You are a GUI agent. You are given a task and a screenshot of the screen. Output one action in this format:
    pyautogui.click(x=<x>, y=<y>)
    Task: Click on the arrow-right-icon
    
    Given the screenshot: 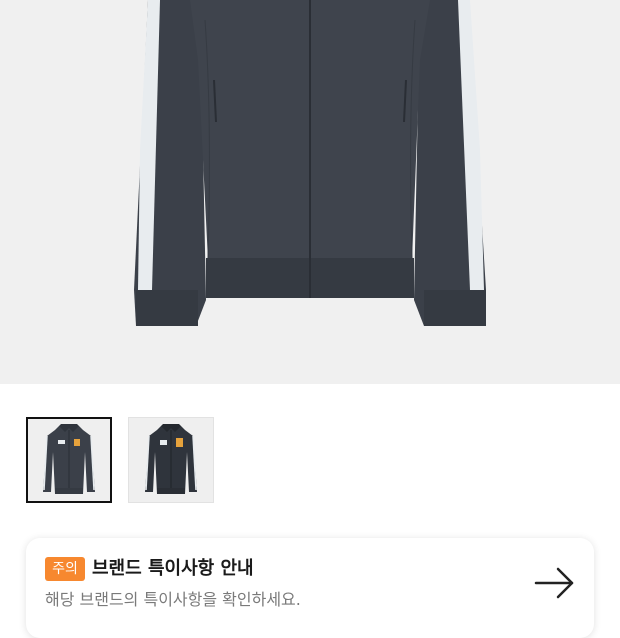 What is the action you would take?
    pyautogui.click(x=555, y=583)
    